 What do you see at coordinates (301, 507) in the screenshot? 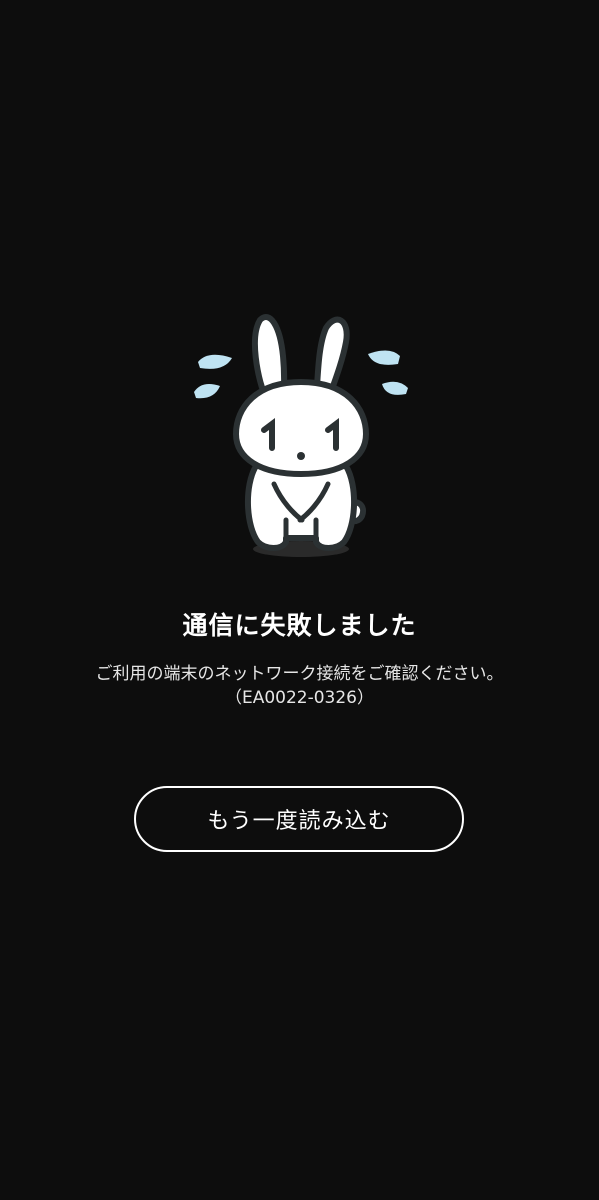
I see `body` at bounding box center [301, 507].